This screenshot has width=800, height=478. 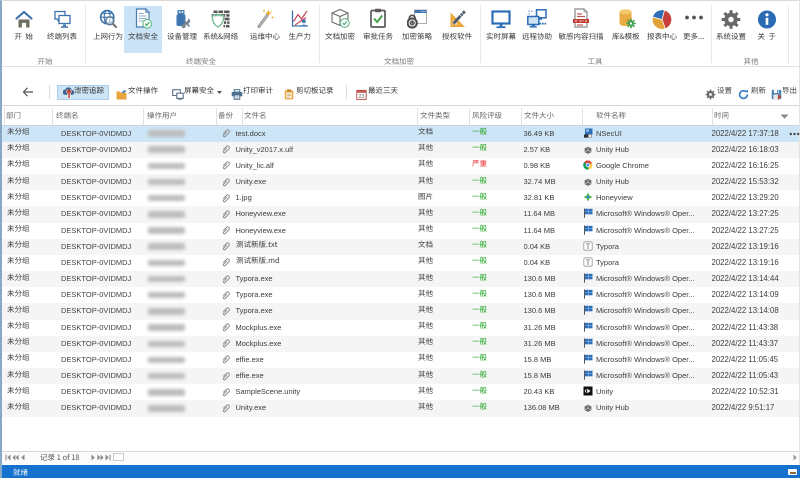 I want to click on svg-text: 23, so click(x=361, y=97).